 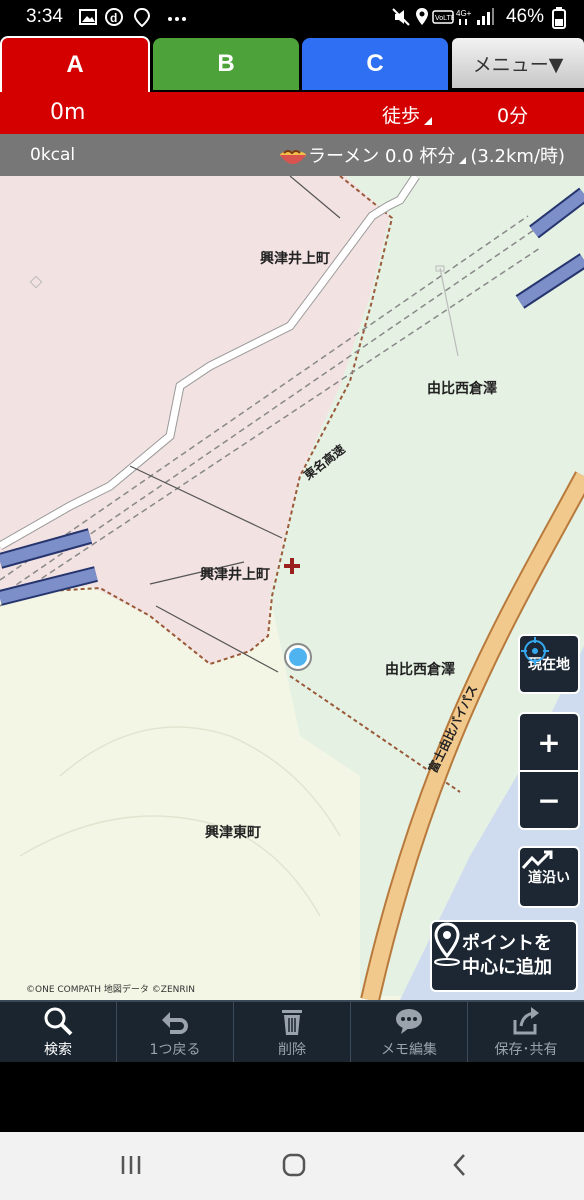 I want to click on zoom-in-button: +, so click(x=549, y=742).